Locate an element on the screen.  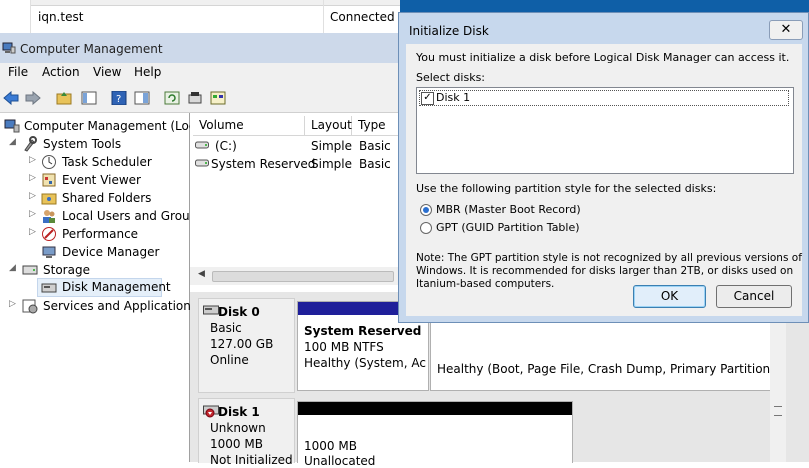
background-window: iqn.test Connected is located at coordinates (200, 17).